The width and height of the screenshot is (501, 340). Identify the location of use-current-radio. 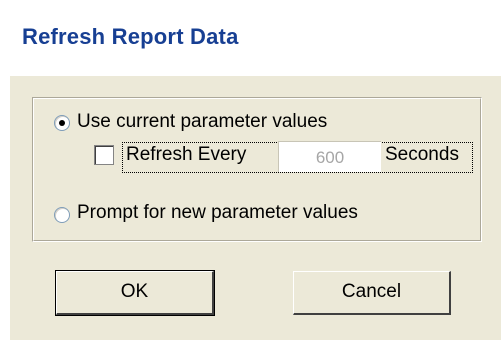
(62, 123).